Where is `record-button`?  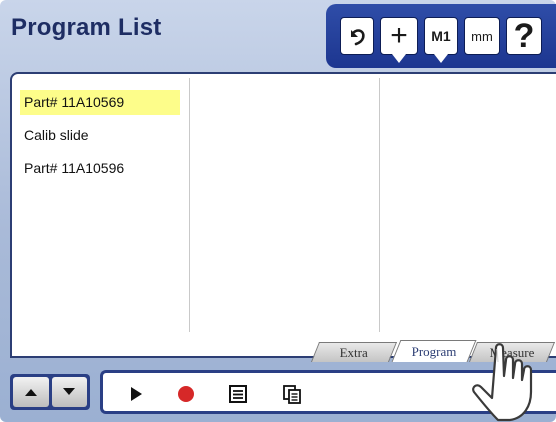
record-button is located at coordinates (186, 394).